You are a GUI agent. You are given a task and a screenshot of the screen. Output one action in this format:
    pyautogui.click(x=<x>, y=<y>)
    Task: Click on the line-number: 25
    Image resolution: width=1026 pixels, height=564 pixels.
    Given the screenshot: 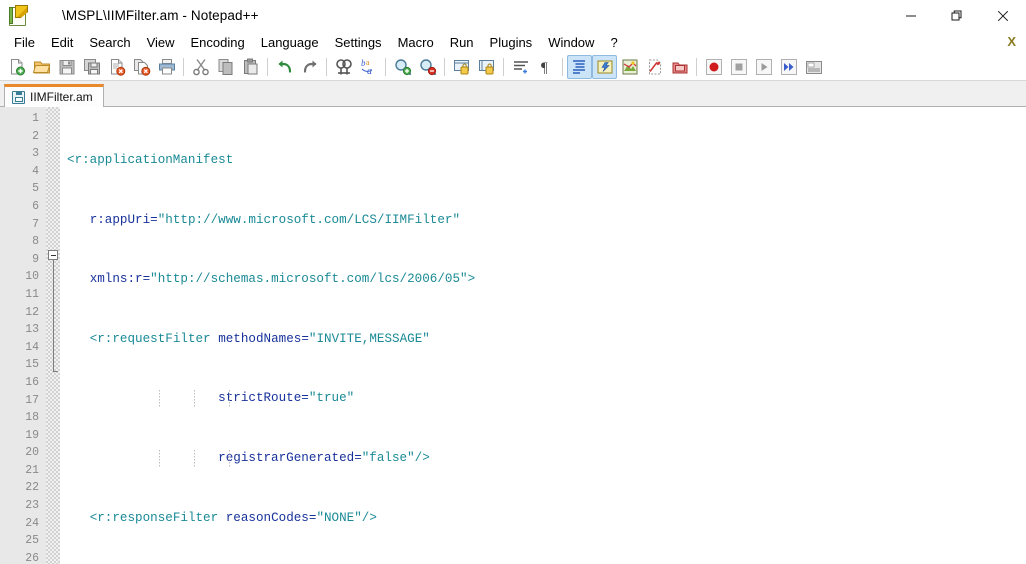 What is the action you would take?
    pyautogui.click(x=32, y=541)
    